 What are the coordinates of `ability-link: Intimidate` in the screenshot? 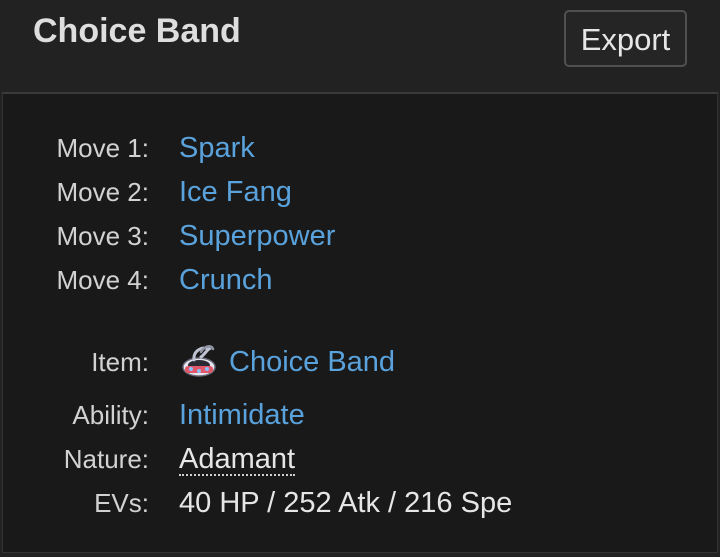 It's located at (242, 415).